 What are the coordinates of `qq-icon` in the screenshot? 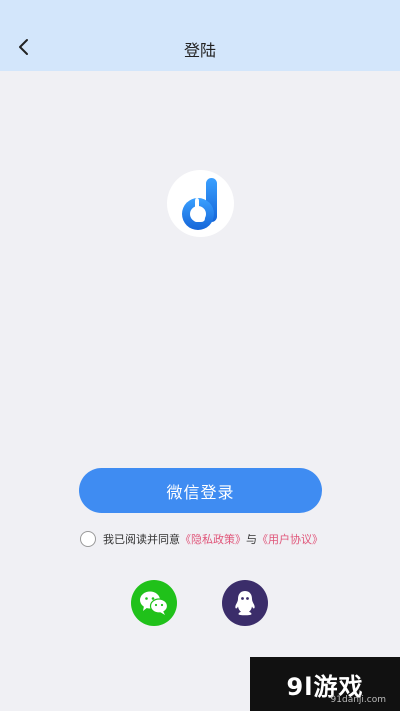 It's located at (245, 603).